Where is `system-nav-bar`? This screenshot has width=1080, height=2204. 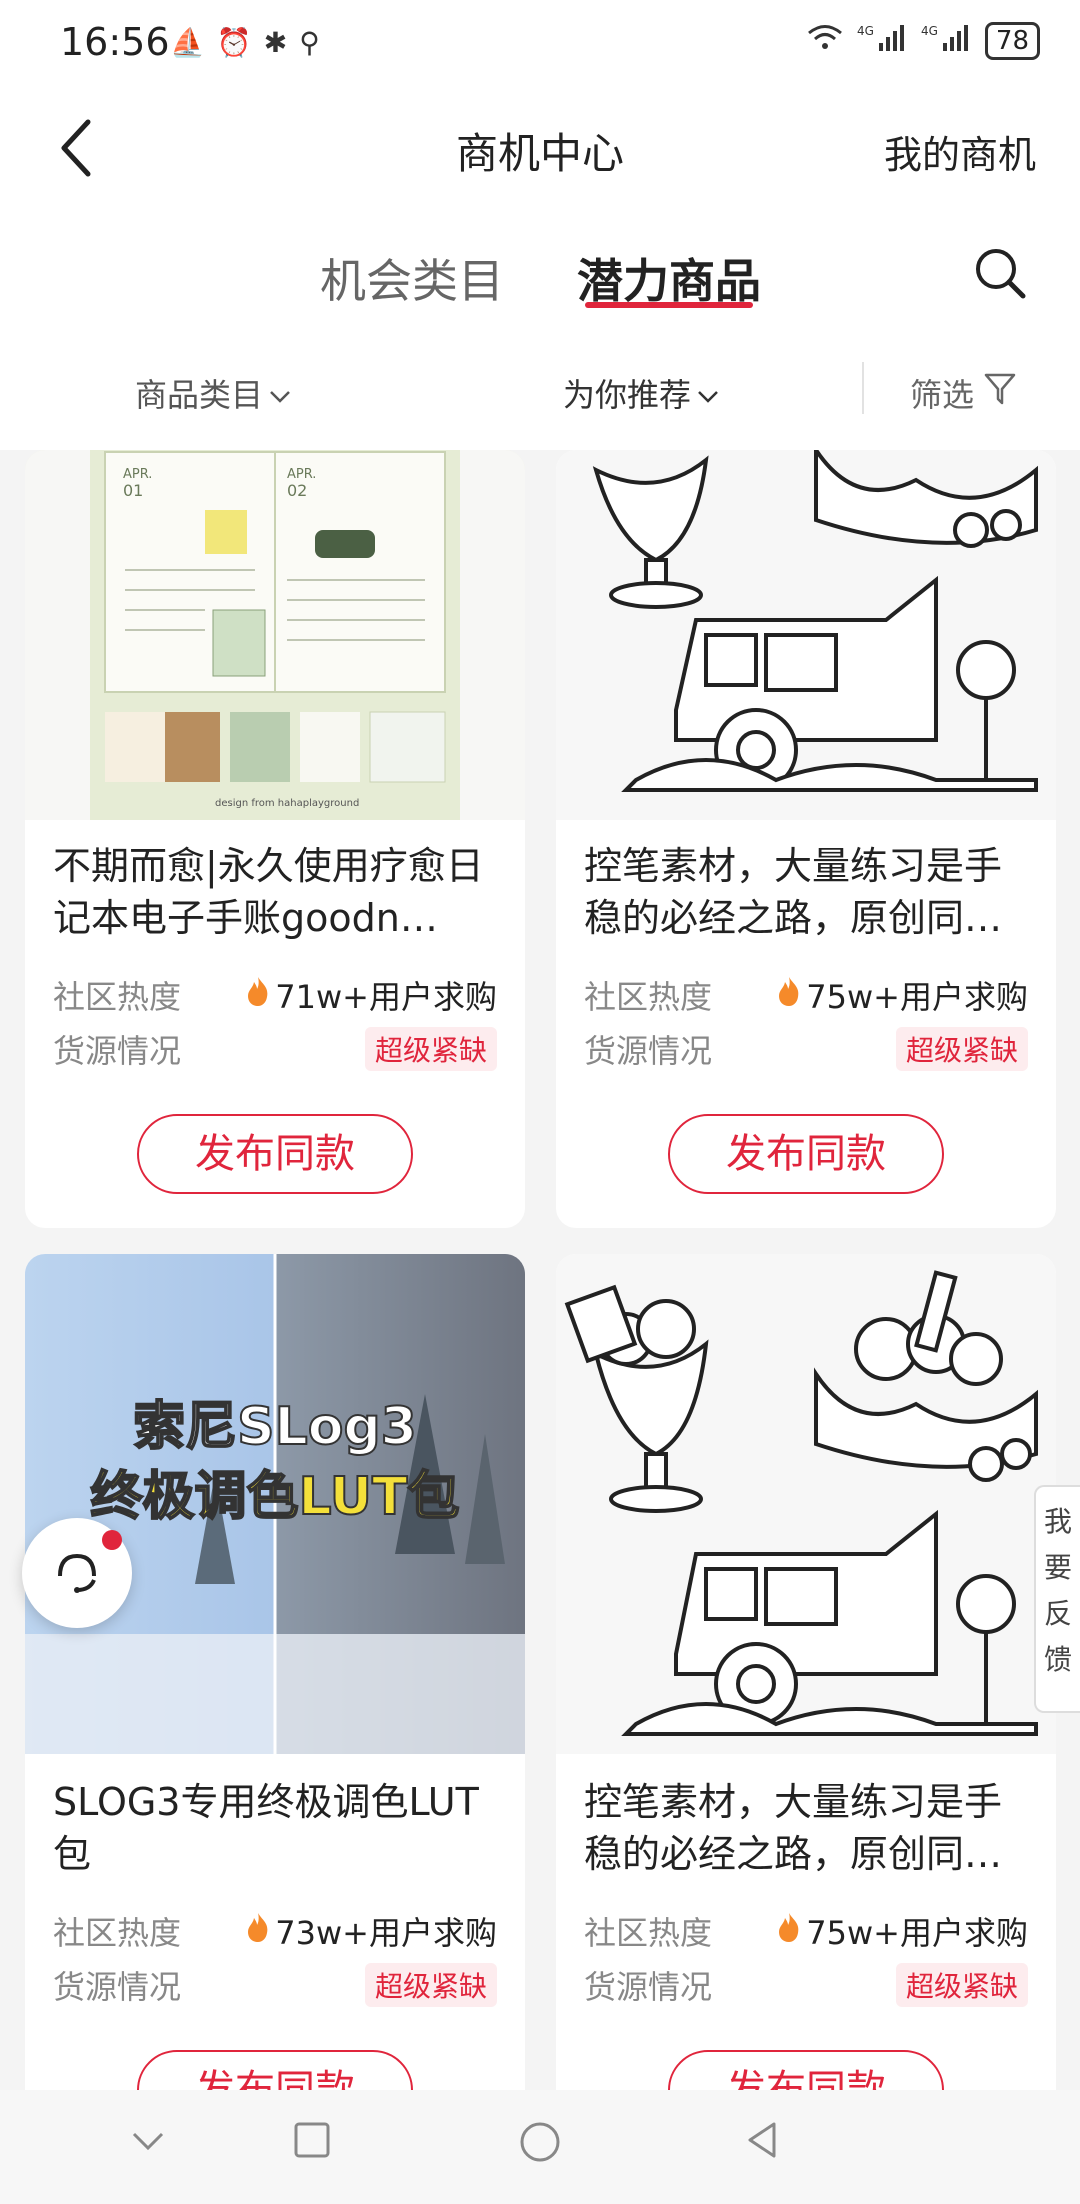 system-nav-bar is located at coordinates (540, 2147).